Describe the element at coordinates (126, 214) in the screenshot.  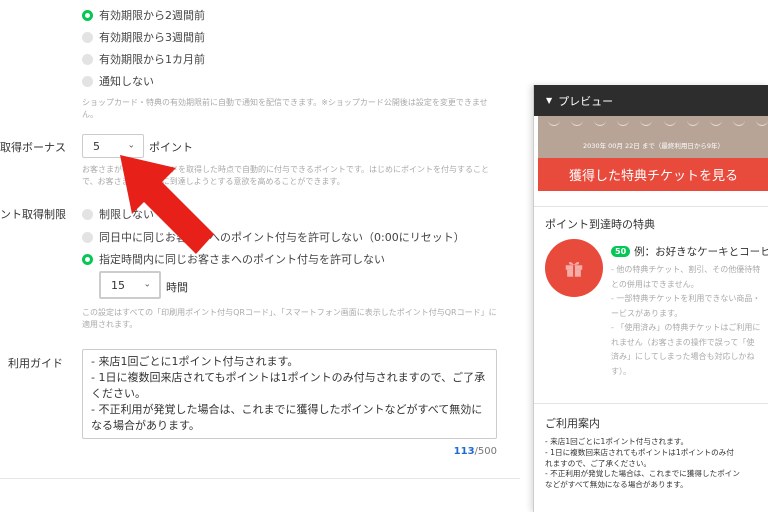
I see `radio-label: 制限しない` at that location.